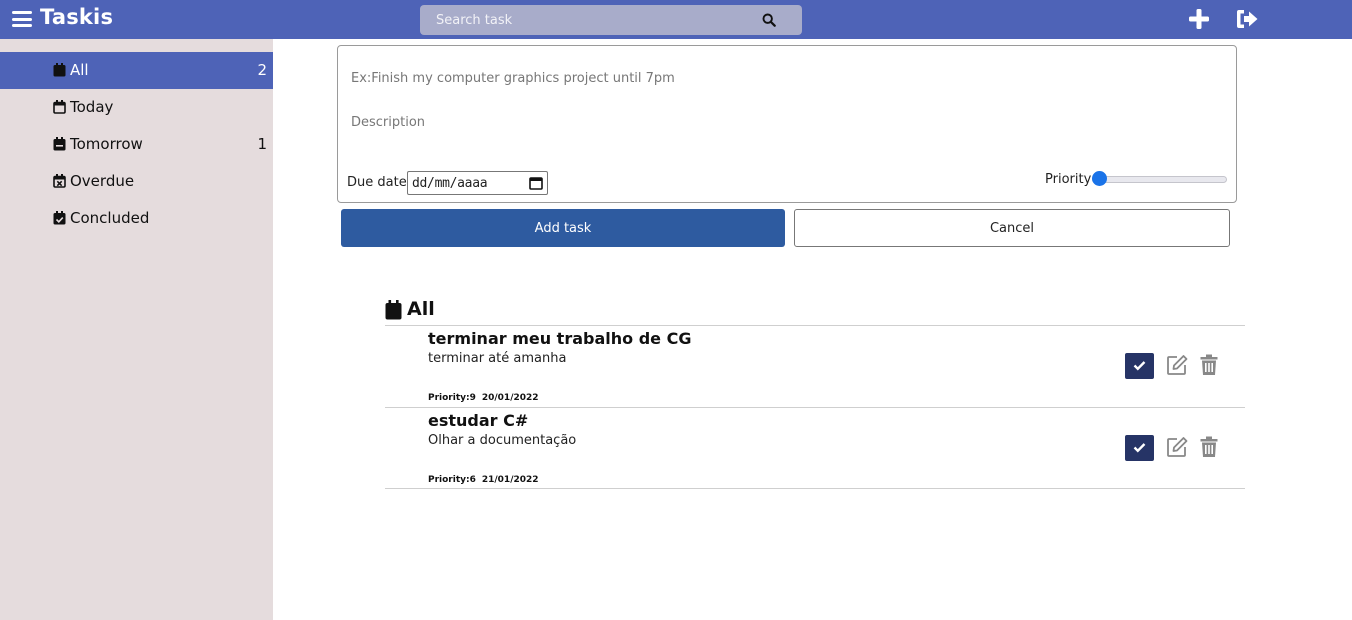 This screenshot has width=1352, height=620. I want to click on sidebar-item-label: Today, so click(92, 107).